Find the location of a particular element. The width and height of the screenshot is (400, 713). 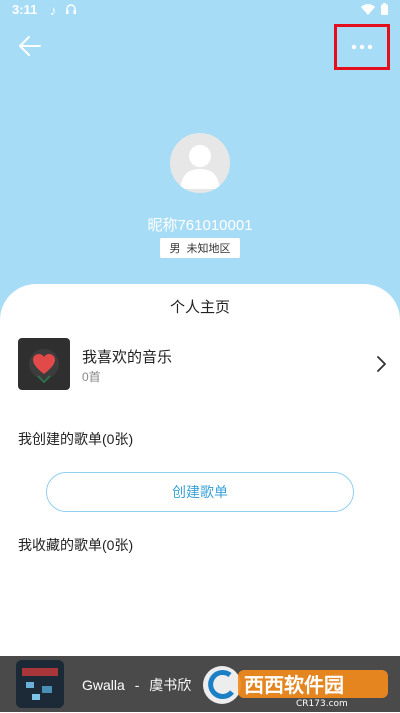

gender-label: 男 is located at coordinates (175, 249).